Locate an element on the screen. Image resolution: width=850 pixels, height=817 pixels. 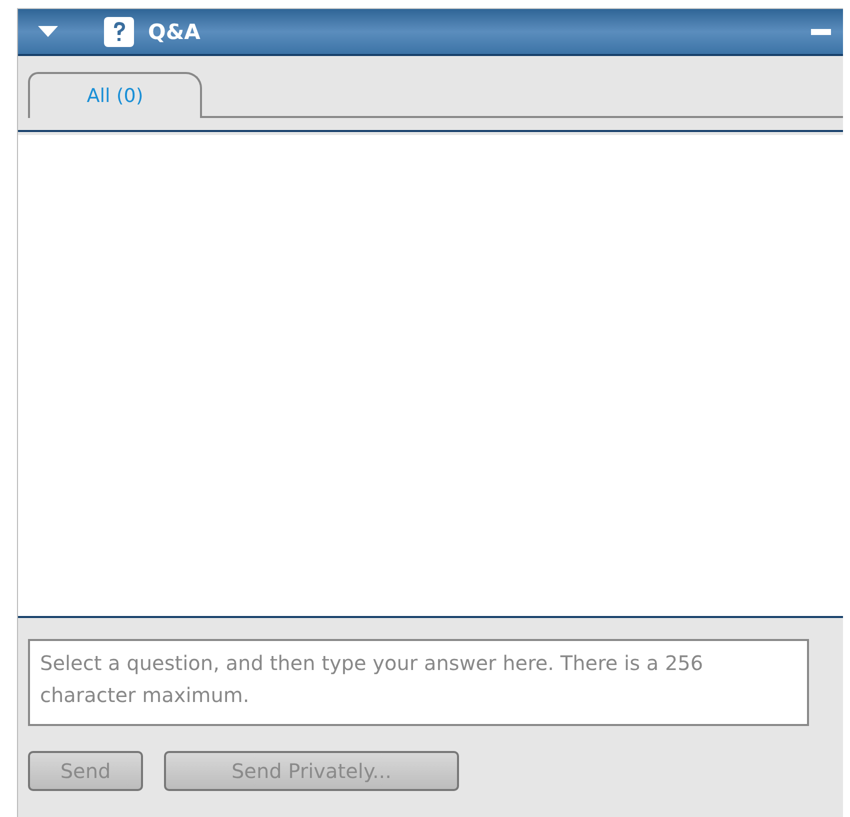
tab: All (0) is located at coordinates (115, 95).